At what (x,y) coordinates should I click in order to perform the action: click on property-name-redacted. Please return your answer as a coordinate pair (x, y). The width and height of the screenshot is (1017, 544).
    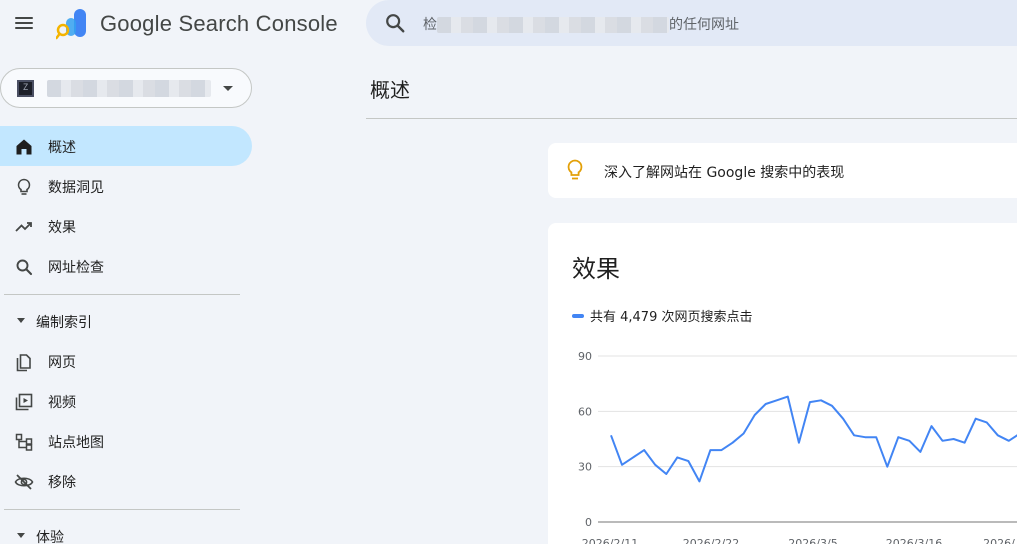
    Looking at the image, I should click on (129, 88).